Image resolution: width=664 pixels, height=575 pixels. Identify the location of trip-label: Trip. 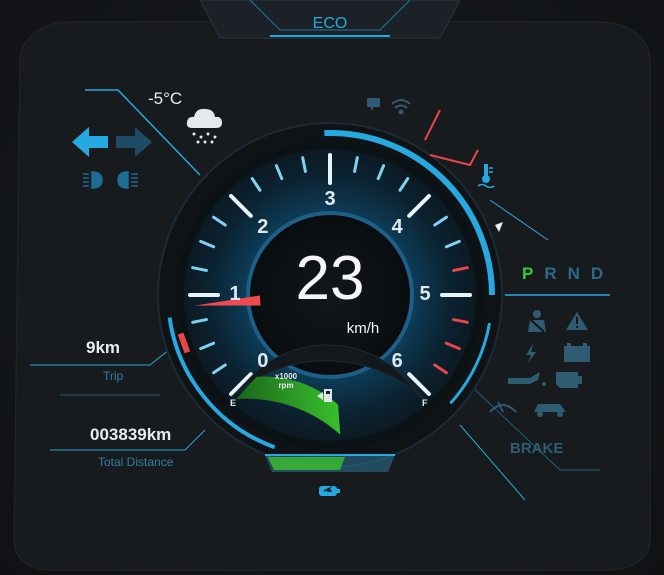
(113, 376).